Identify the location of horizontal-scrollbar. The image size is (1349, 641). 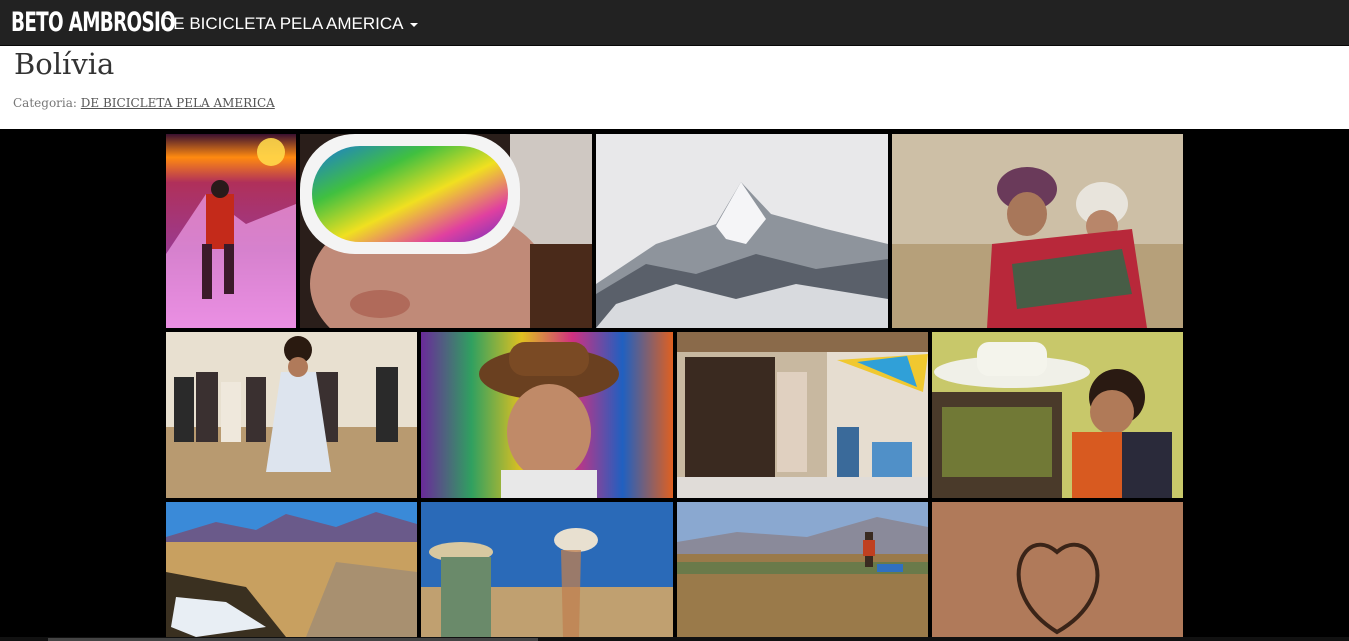
(674, 639).